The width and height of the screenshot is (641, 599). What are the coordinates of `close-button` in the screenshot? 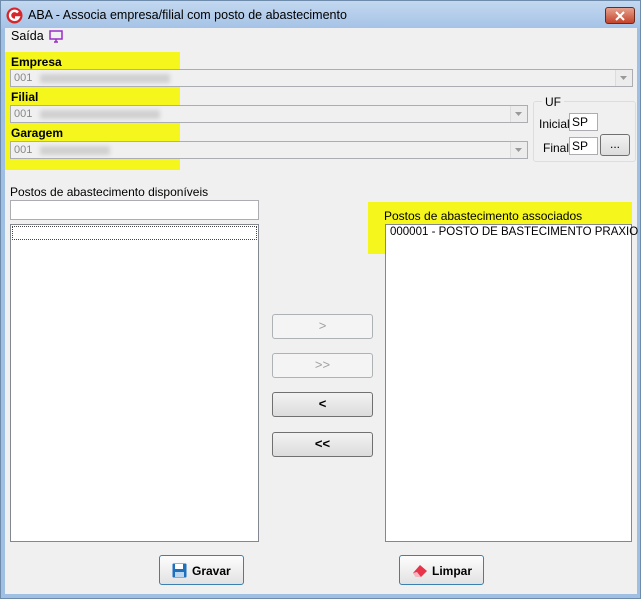 It's located at (620, 15).